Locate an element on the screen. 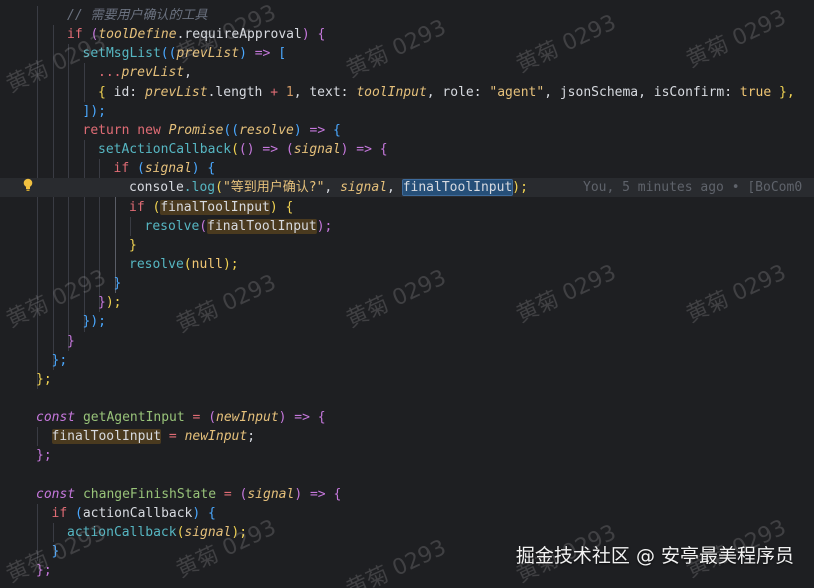 Image resolution: width=814 pixels, height=588 pixels. lightbulb-icon is located at coordinates (28, 185).